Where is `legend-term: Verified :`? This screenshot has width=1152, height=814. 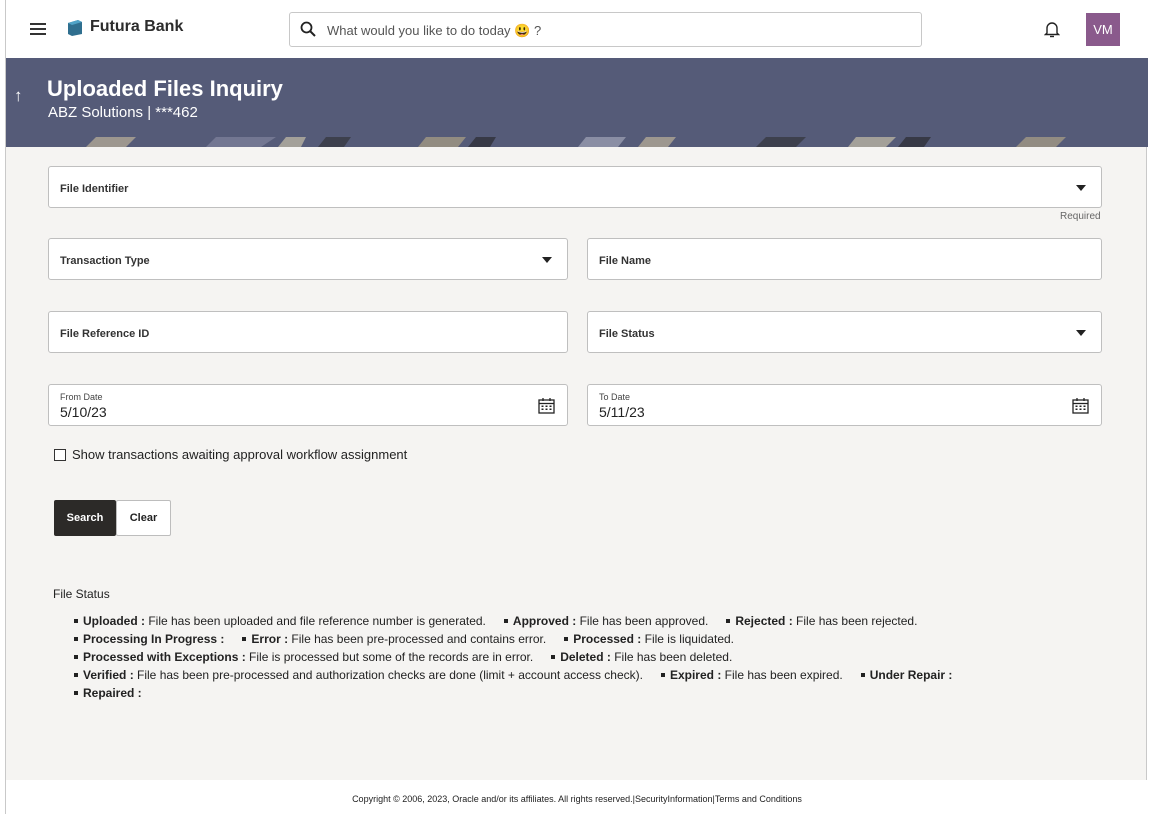
legend-term: Verified : is located at coordinates (108, 675).